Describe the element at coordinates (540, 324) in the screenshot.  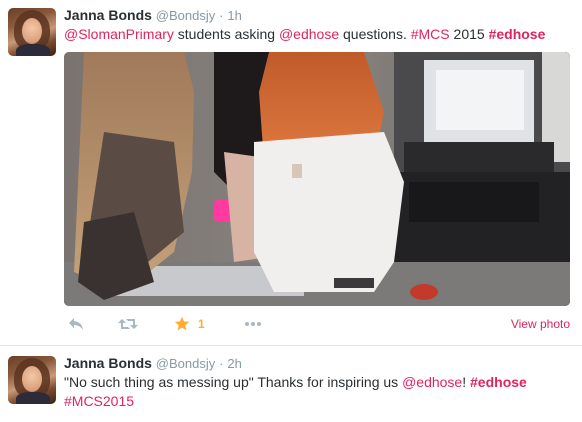
I see `view-photo-link: View photo` at that location.